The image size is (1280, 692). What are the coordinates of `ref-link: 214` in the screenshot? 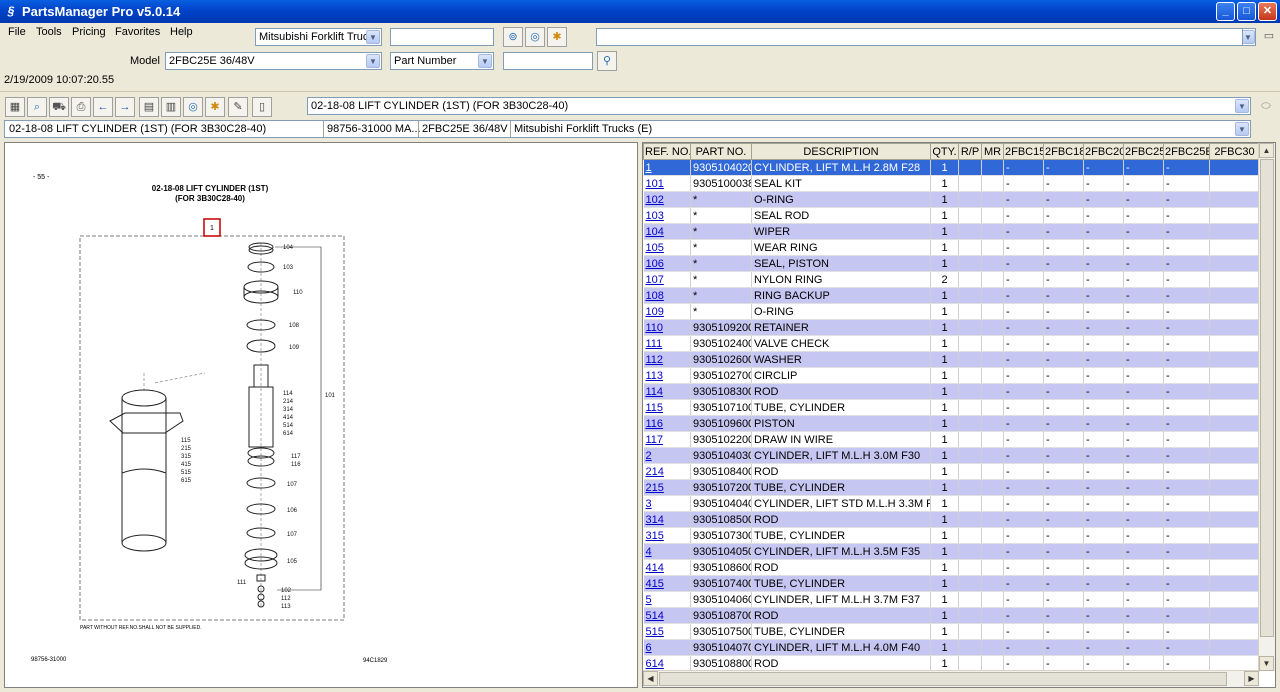 It's located at (667, 471).